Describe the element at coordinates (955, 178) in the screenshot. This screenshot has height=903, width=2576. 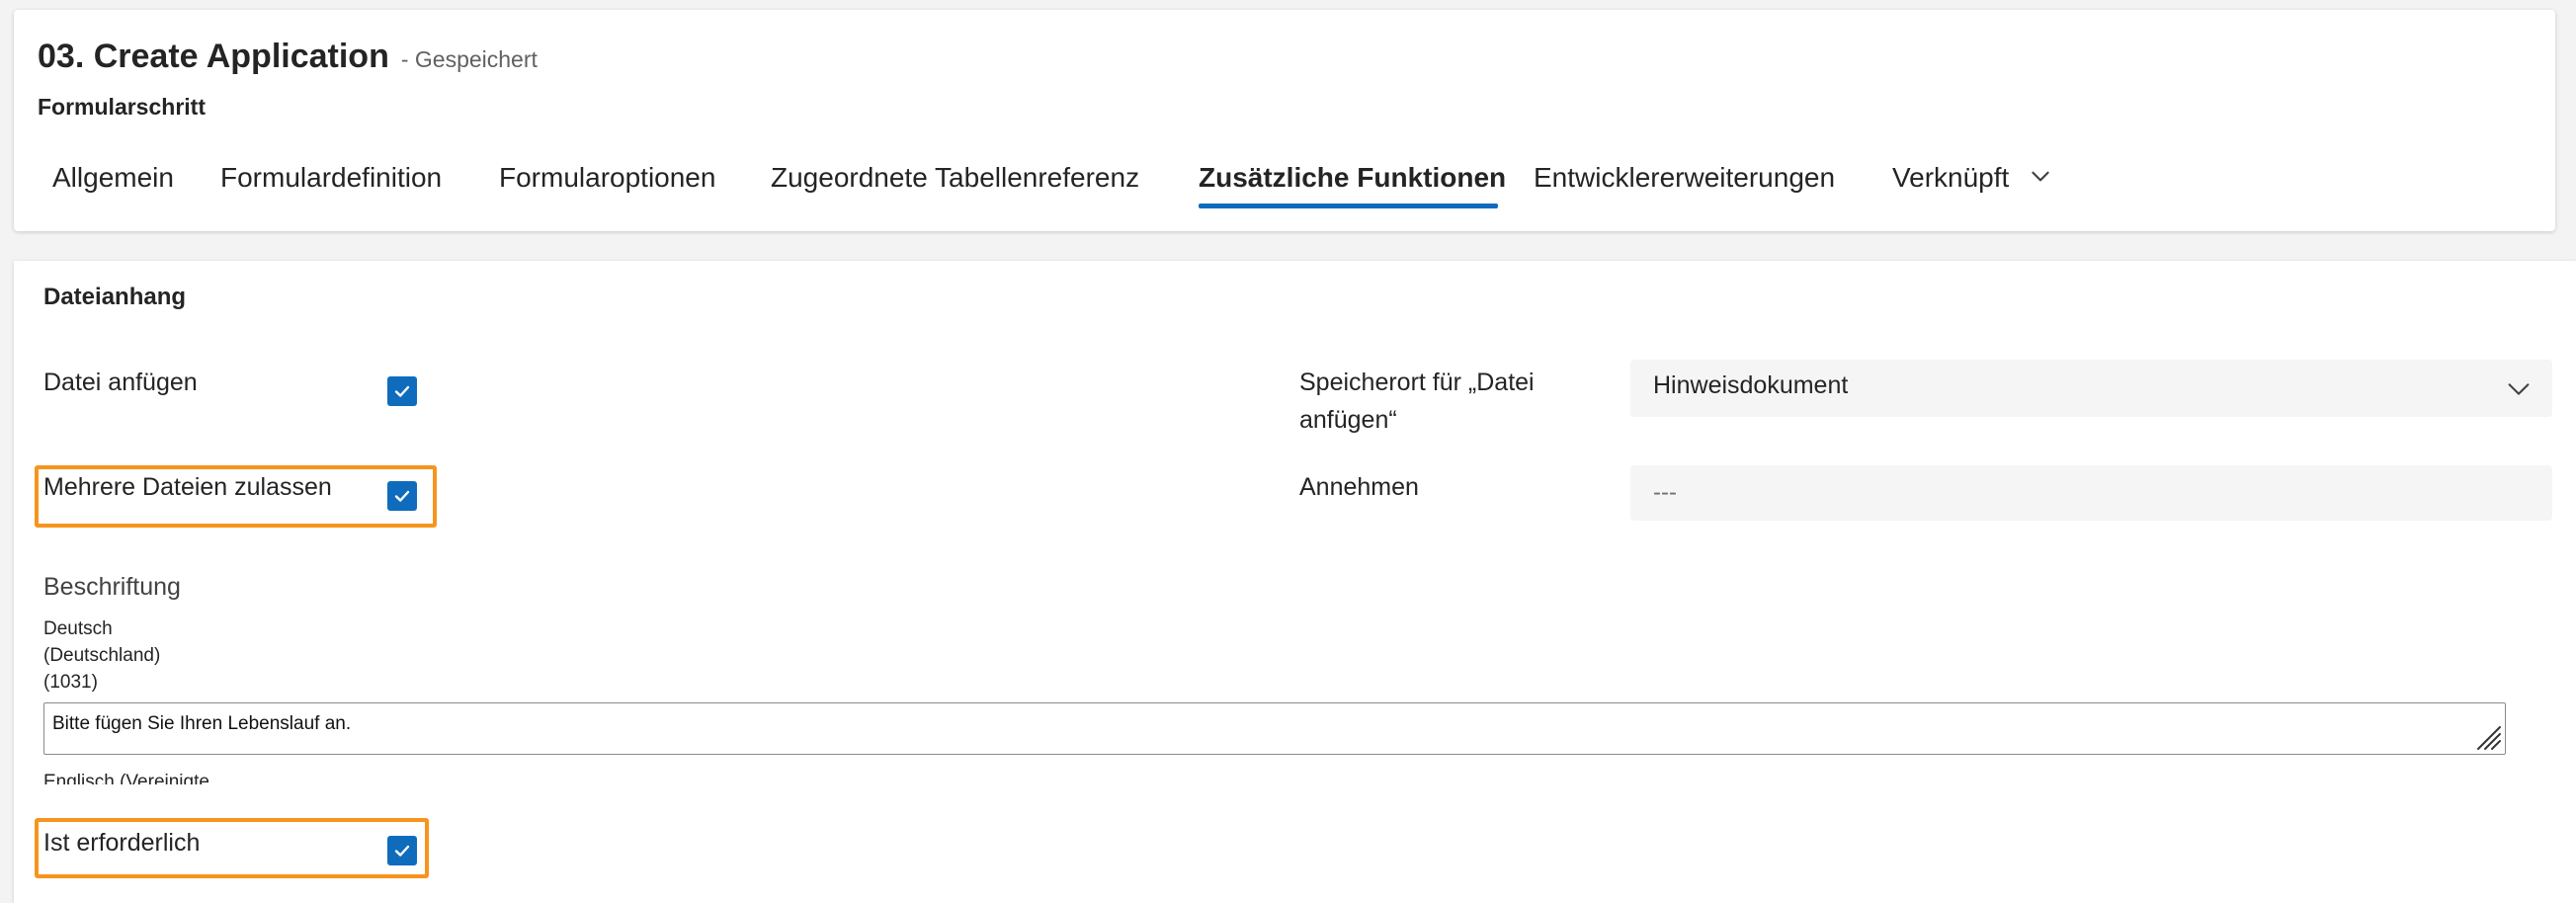
I see `tab-zugeordnete-tabellenreferenz: Zugeordnete Tabellenreferenz` at that location.